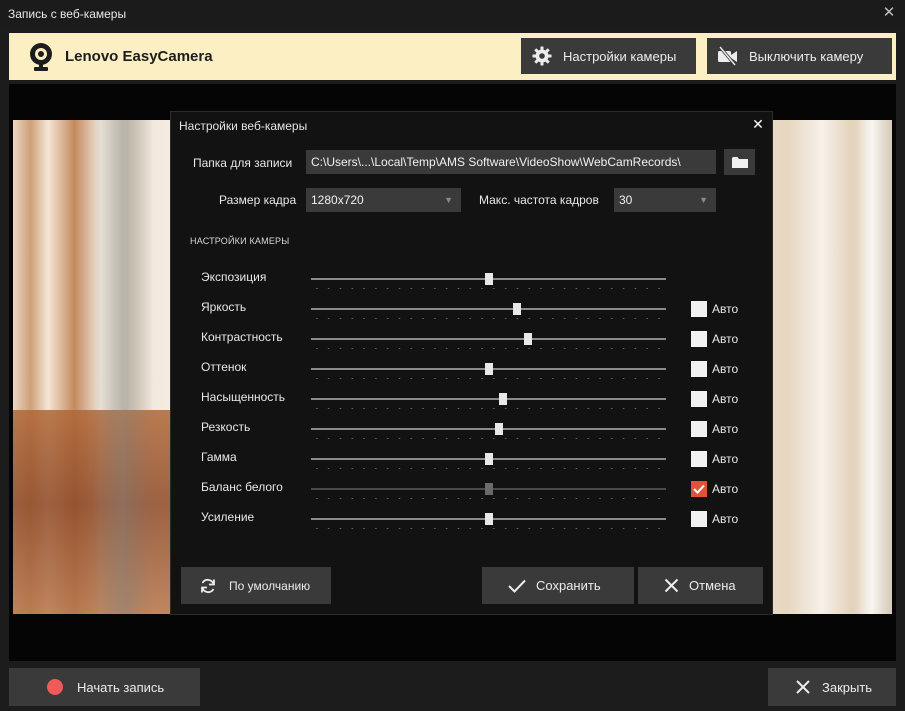 This screenshot has width=905, height=711. Describe the element at coordinates (620, 56) in the screenshot. I see `camera-settings-label: Настройки камеры` at that location.